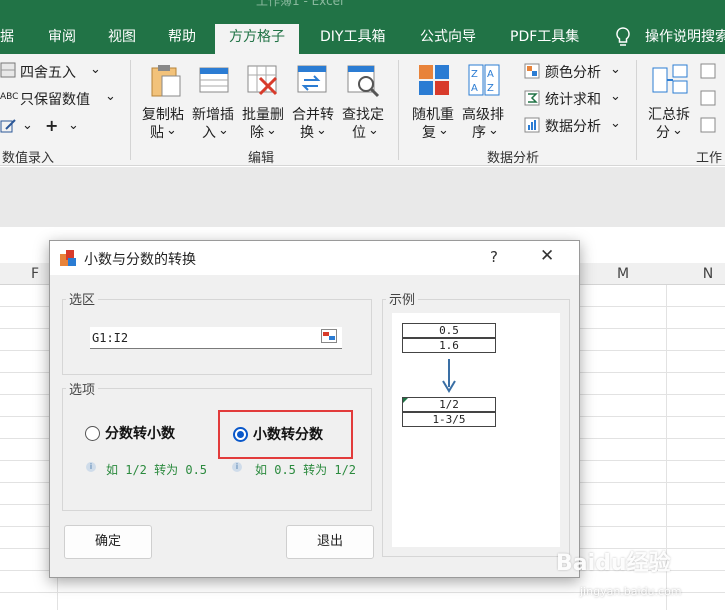 The width and height of the screenshot is (725, 610). I want to click on column-header-f: F, so click(35, 274).